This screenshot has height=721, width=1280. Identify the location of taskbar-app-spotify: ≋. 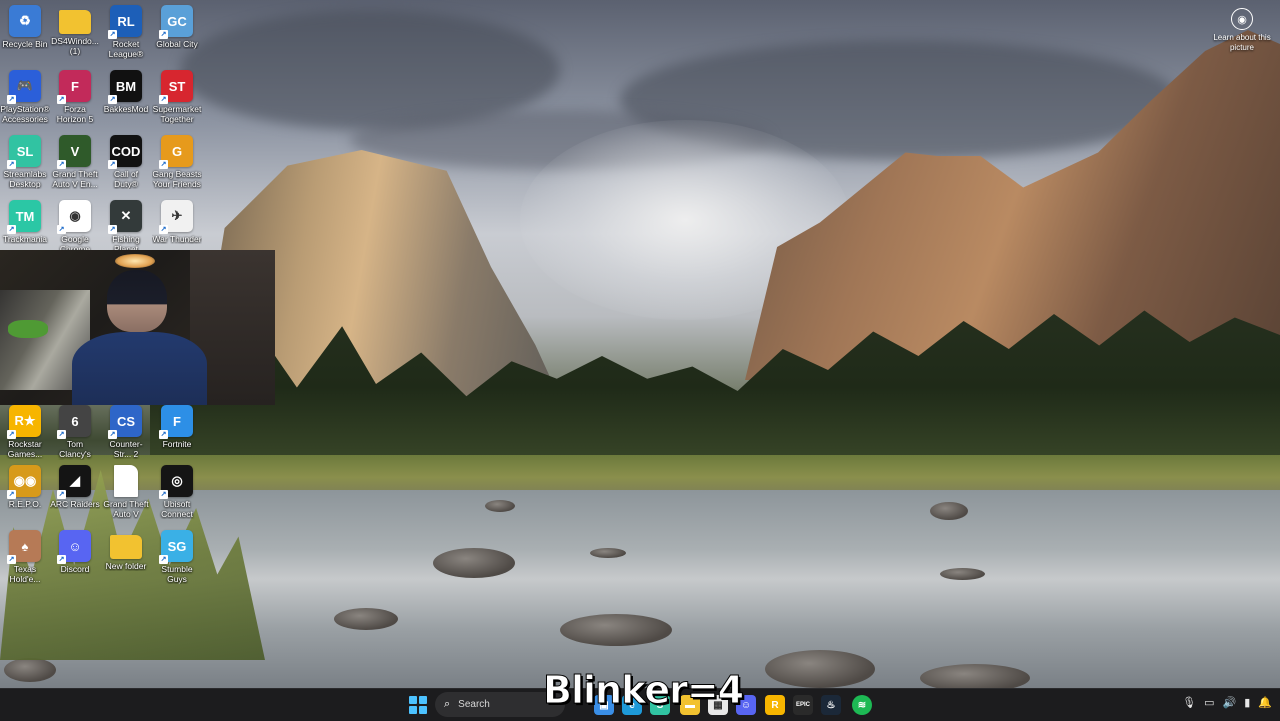
(862, 705).